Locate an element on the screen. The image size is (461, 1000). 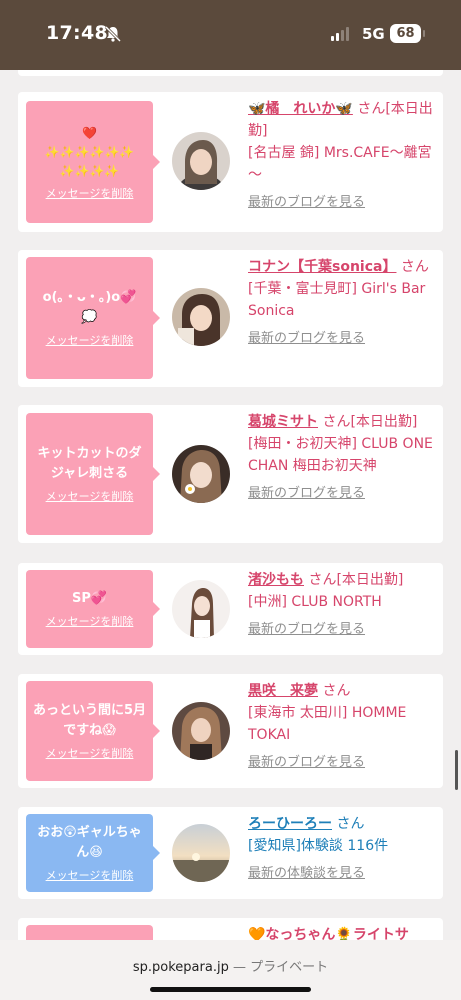
shop-location: [東海市 太田川] HOMME TOKAI is located at coordinates (327, 724).